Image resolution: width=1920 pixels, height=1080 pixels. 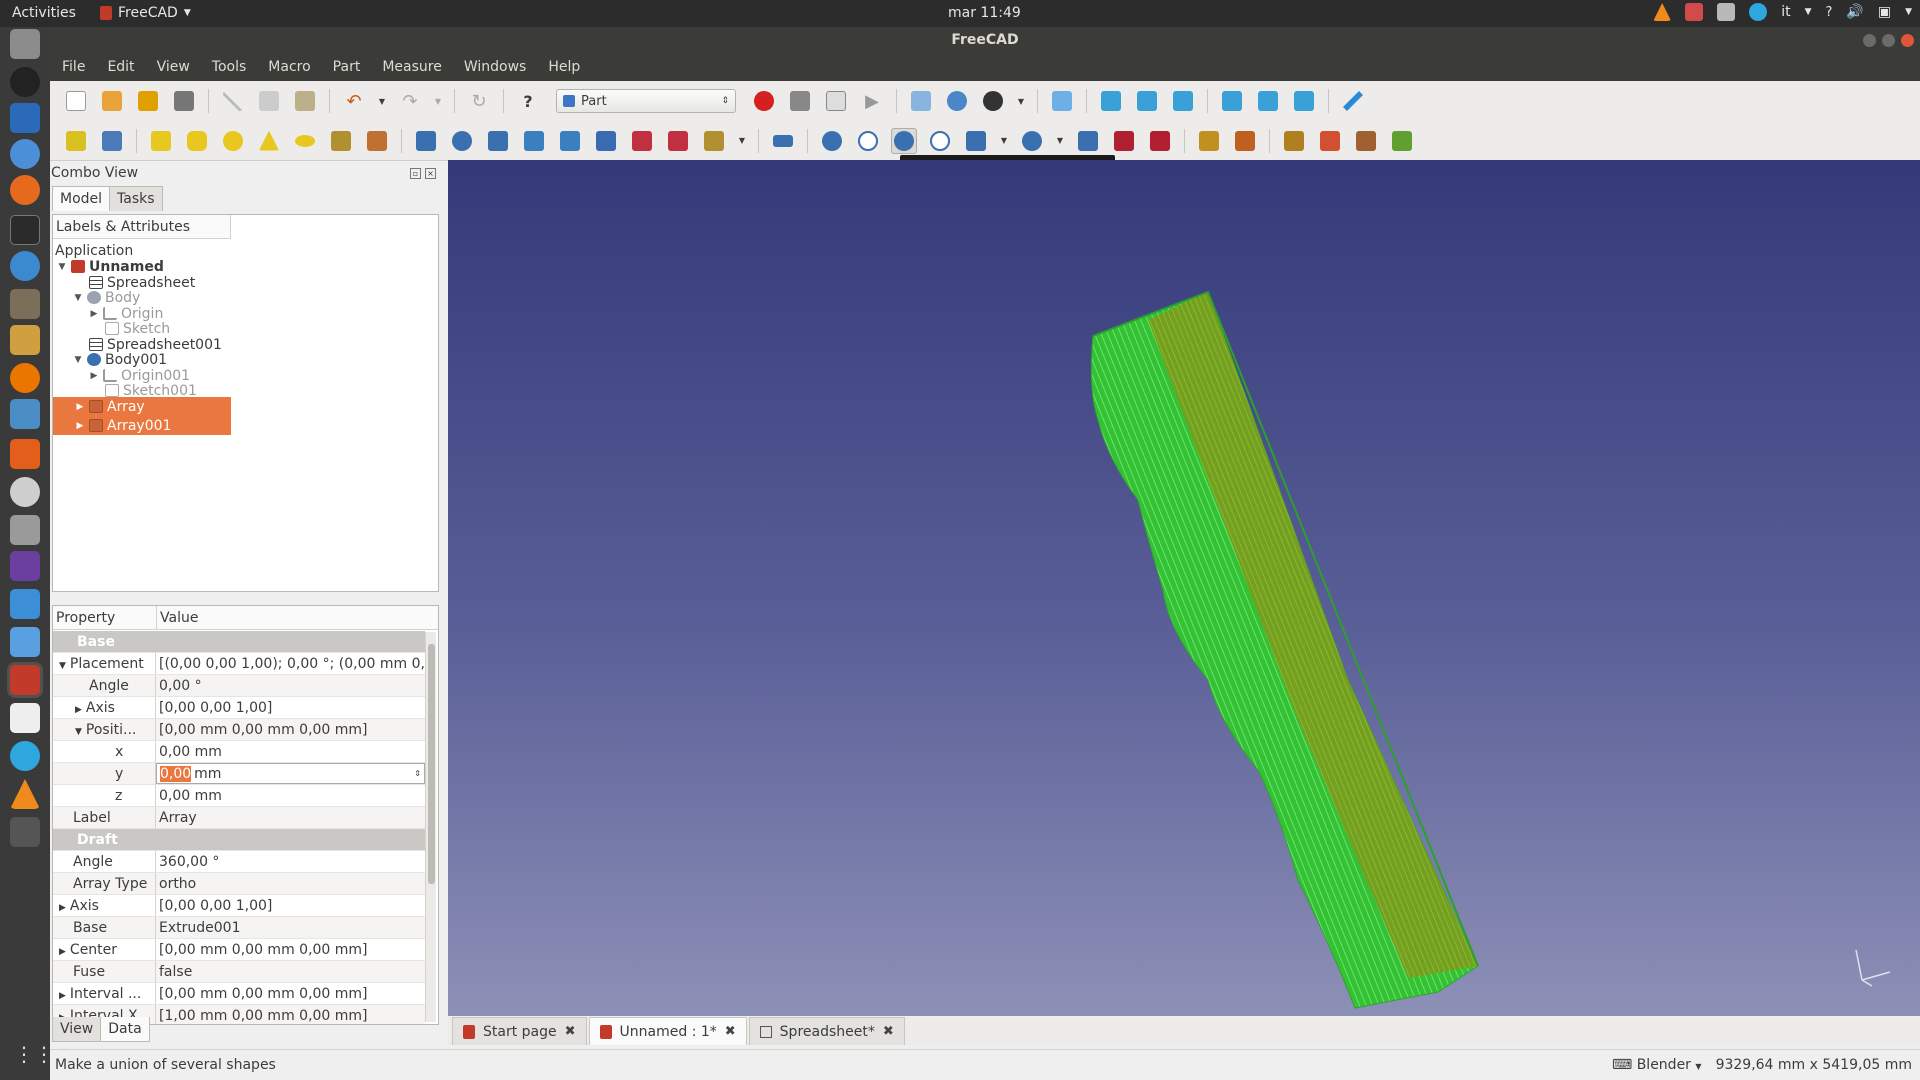 What do you see at coordinates (868, 141) in the screenshot?
I see `cut-shape-icon` at bounding box center [868, 141].